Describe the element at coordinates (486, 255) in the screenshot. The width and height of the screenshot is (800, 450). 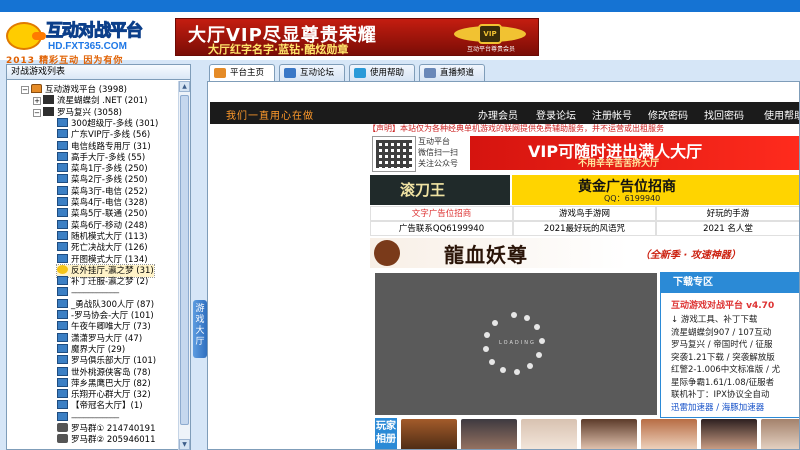
I see `dragon-game-title: 龍血妖尊` at that location.